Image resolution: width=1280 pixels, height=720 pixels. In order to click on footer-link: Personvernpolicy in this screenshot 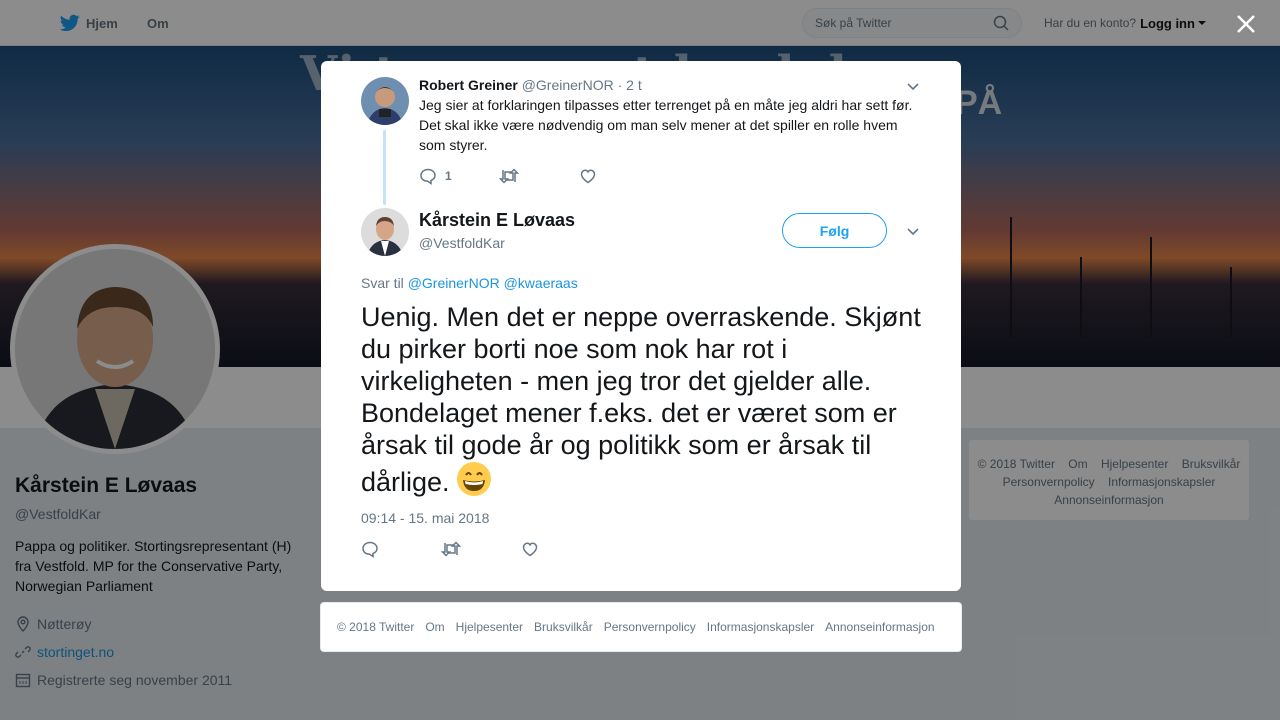, I will do `click(650, 627)`.